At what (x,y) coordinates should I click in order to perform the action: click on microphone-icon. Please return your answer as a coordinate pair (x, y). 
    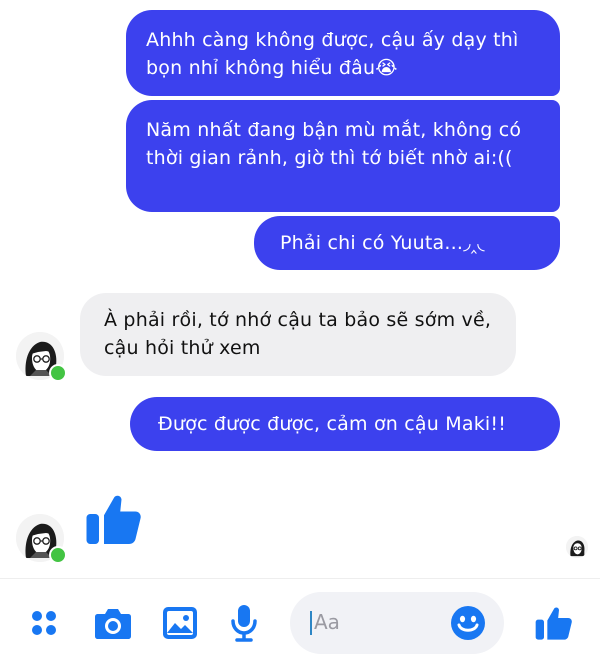
    Looking at the image, I should click on (244, 623).